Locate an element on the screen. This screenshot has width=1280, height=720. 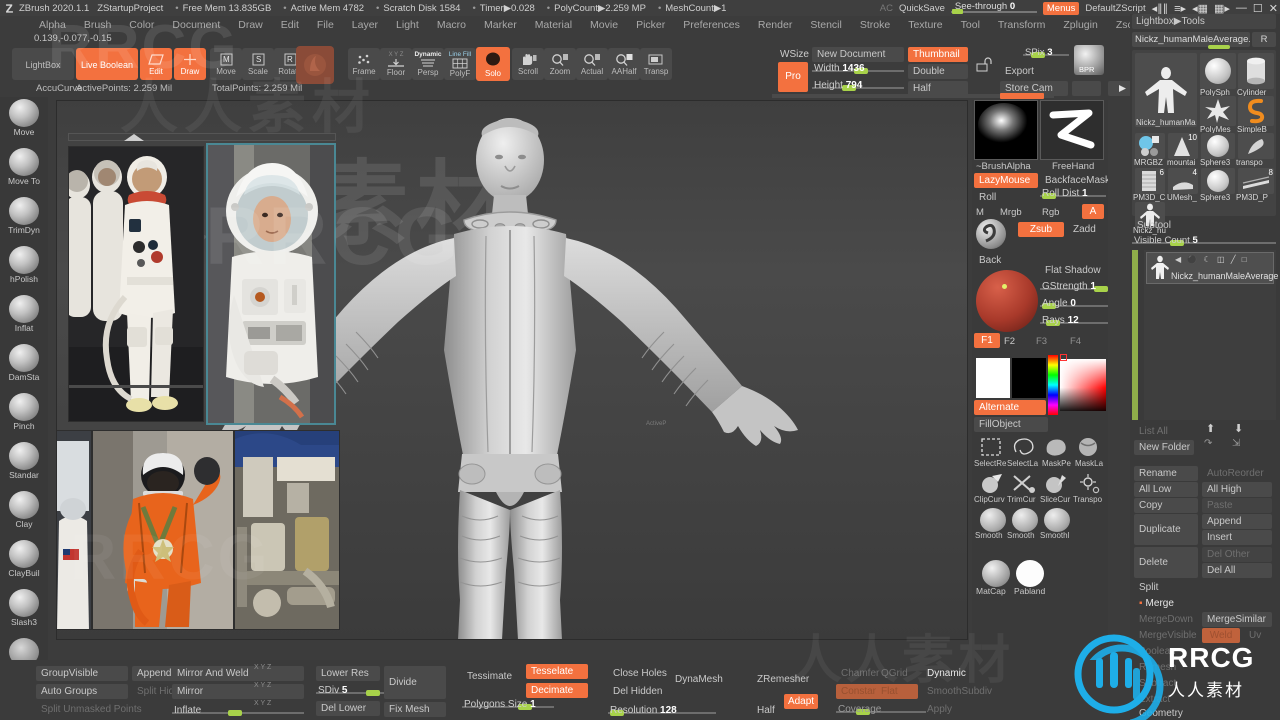
close-holes-button: Close Holes is located at coordinates (643, 673).